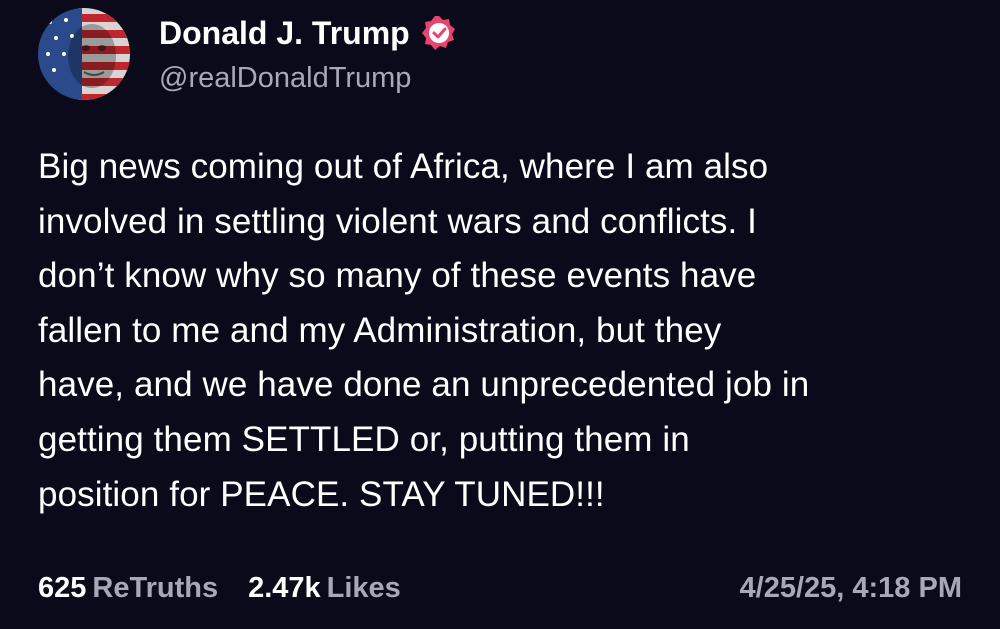  I want to click on post-timestamp: 4/25/25, 4:18 PM, so click(851, 588).